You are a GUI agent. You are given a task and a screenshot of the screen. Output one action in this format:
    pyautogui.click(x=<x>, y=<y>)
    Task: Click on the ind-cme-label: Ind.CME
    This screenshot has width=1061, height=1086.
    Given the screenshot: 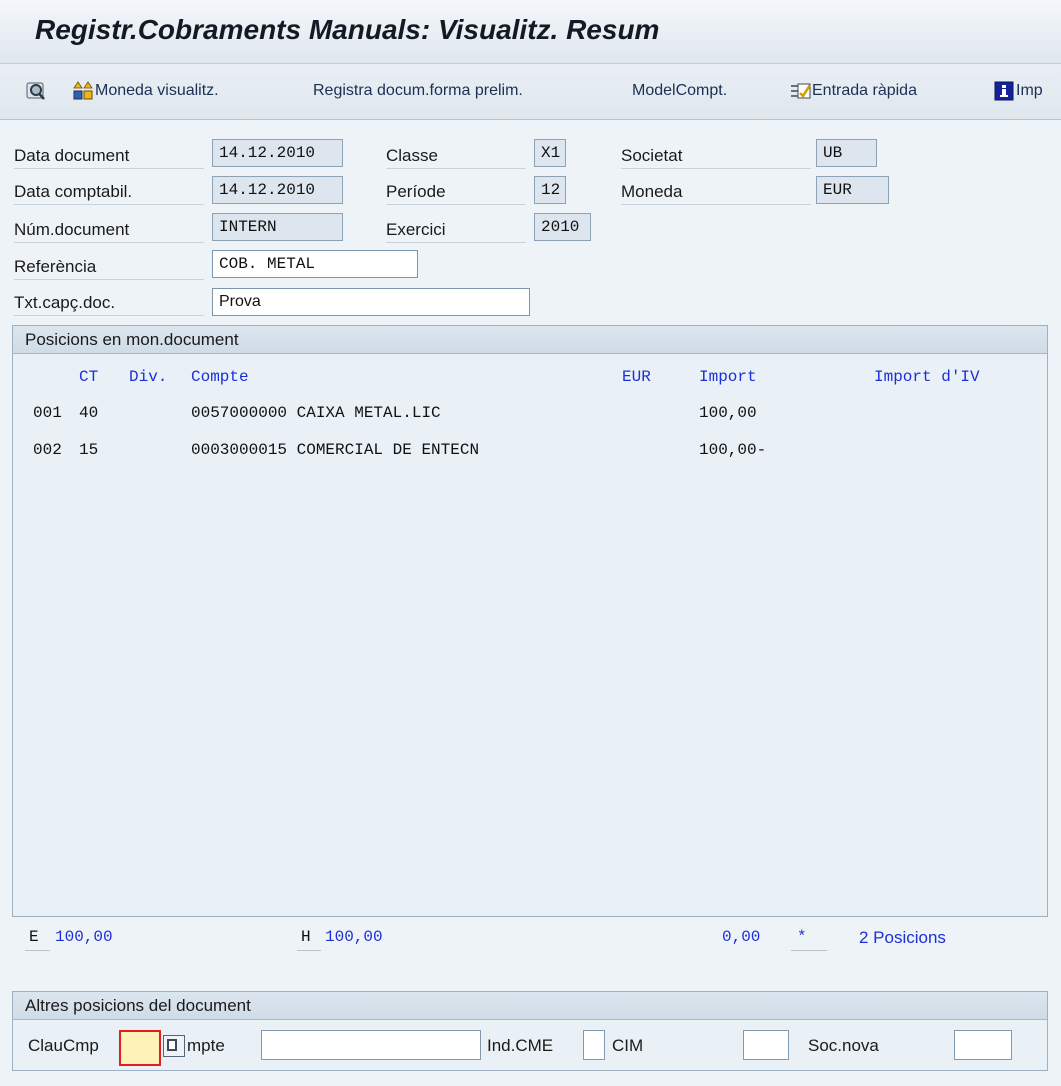 What is the action you would take?
    pyautogui.click(x=520, y=1045)
    